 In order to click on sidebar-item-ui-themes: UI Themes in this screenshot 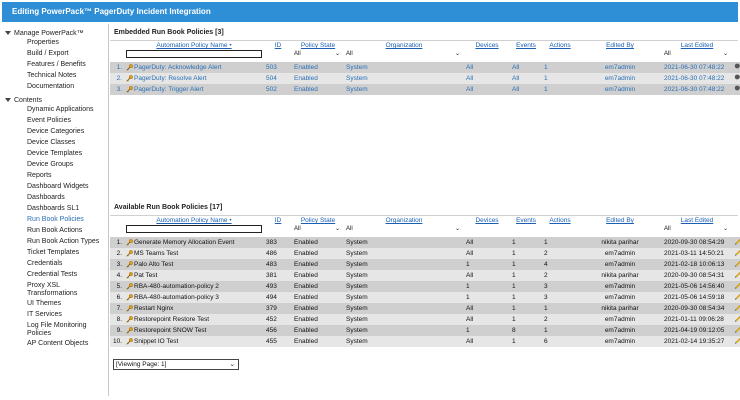, I will do `click(67, 304)`.